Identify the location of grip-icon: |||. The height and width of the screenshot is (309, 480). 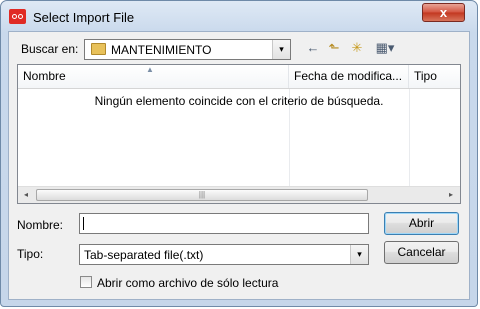
(202, 194).